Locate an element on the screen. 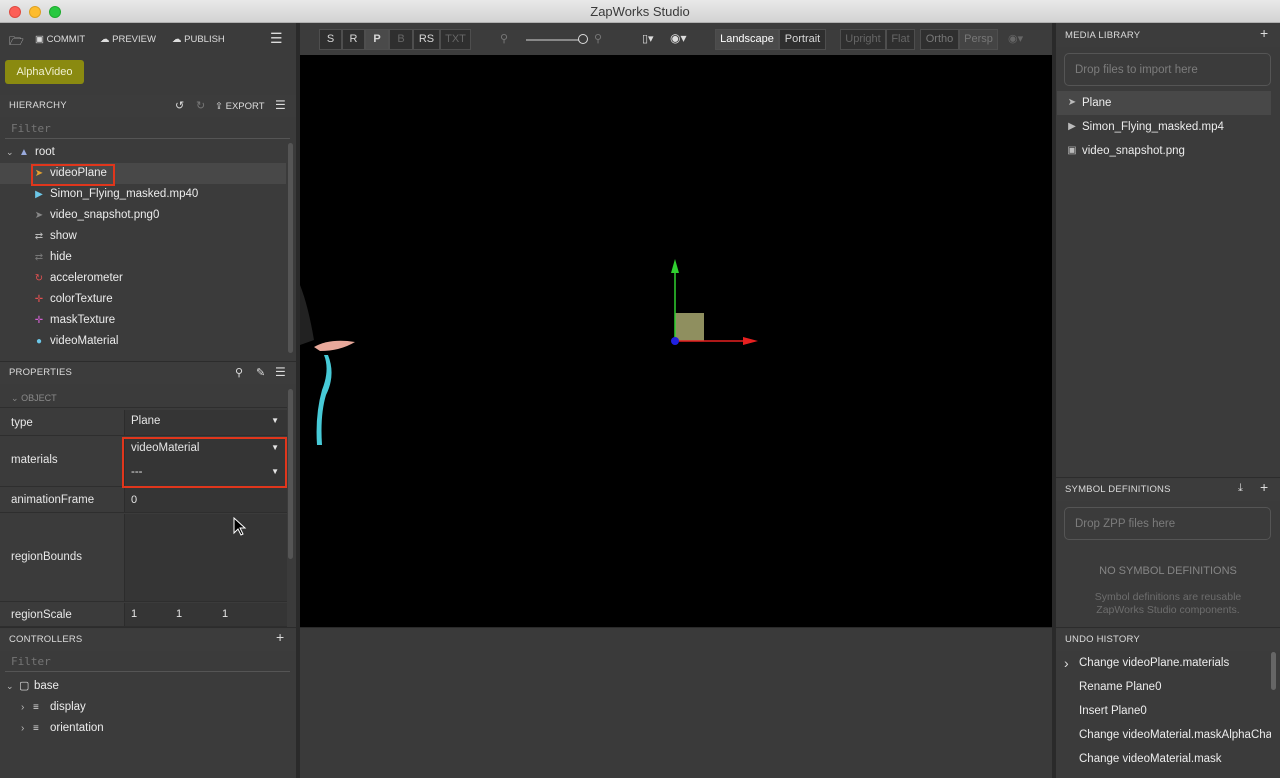  hierarchy-icon: ▲ is located at coordinates (24, 152).